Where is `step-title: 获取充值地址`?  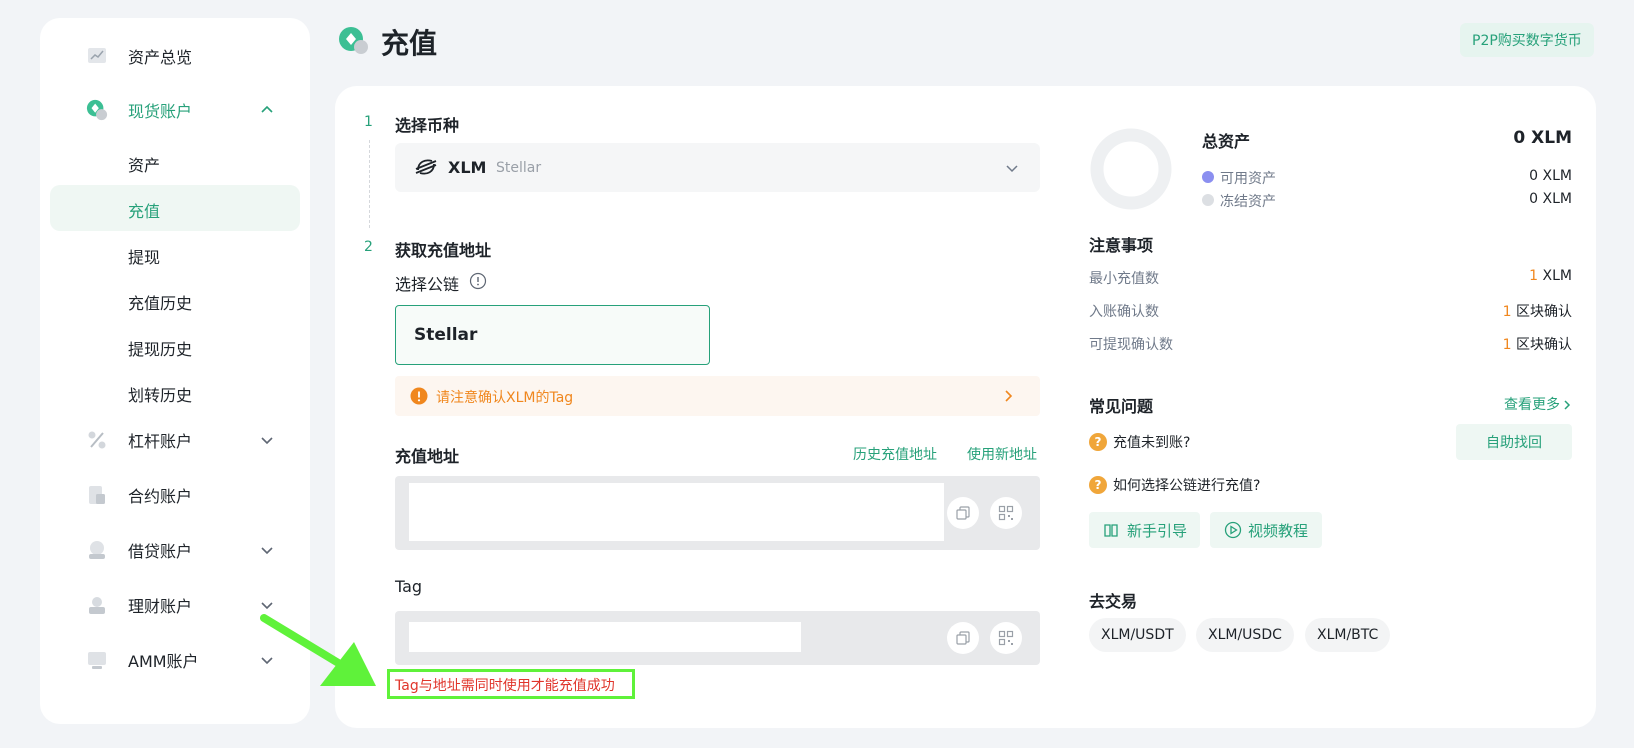
step-title: 获取充值地址 is located at coordinates (443, 250).